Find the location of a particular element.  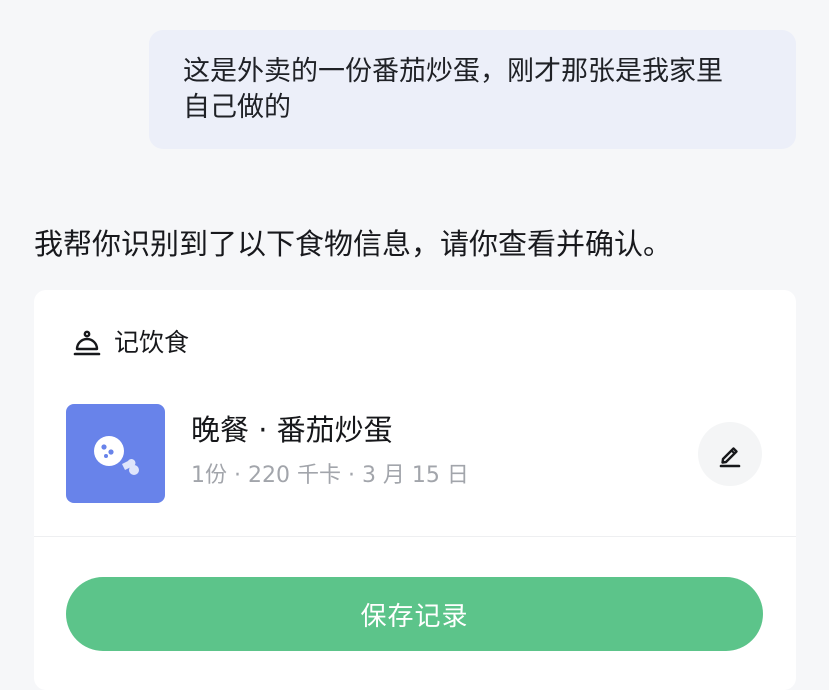

save-record-button: 保存记录 is located at coordinates (414, 614).